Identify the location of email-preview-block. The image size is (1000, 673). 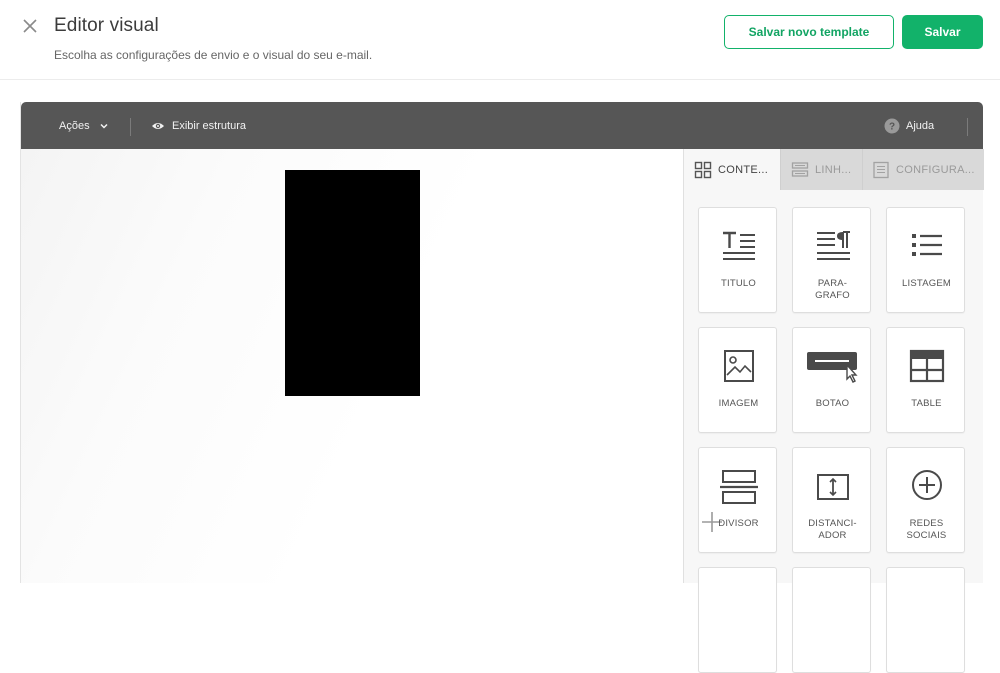
(352, 283).